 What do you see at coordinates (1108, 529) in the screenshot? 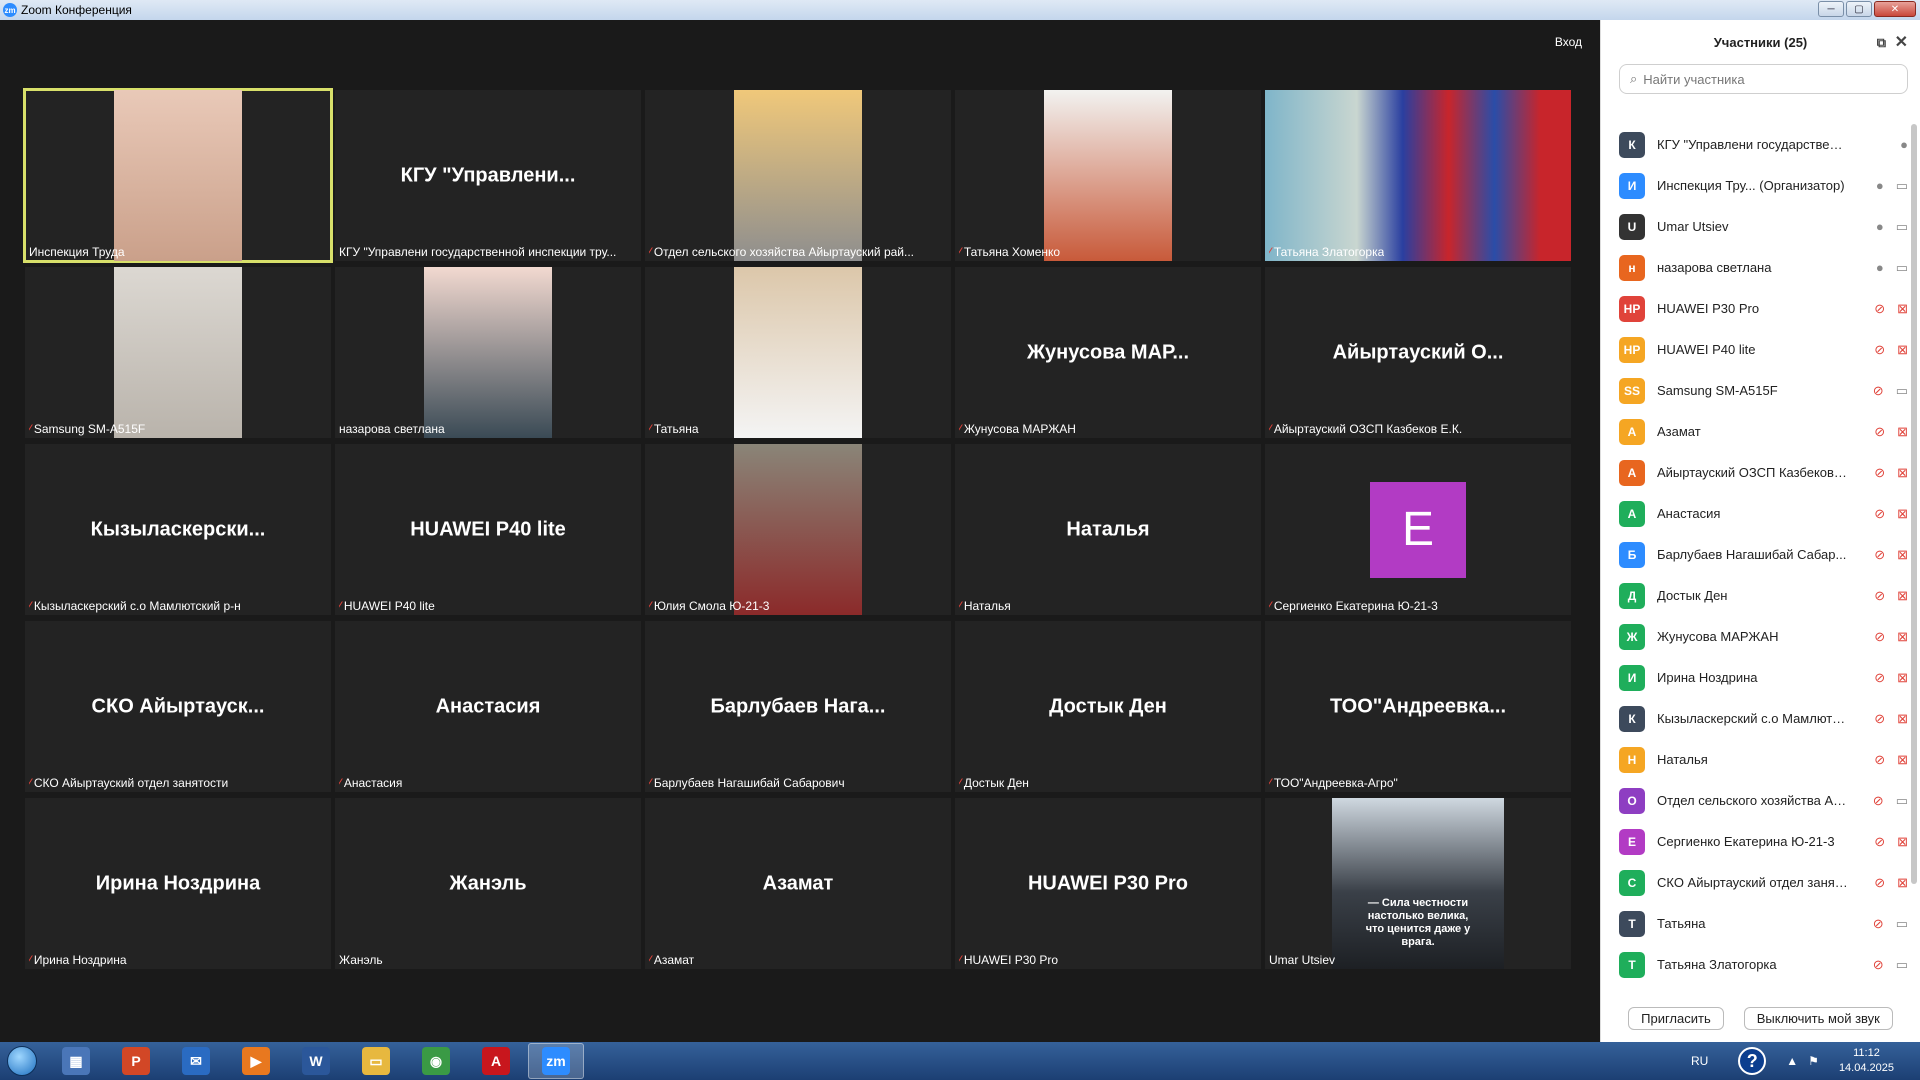
I see `video-tile: Наталья ⁄ Наталья` at bounding box center [1108, 529].